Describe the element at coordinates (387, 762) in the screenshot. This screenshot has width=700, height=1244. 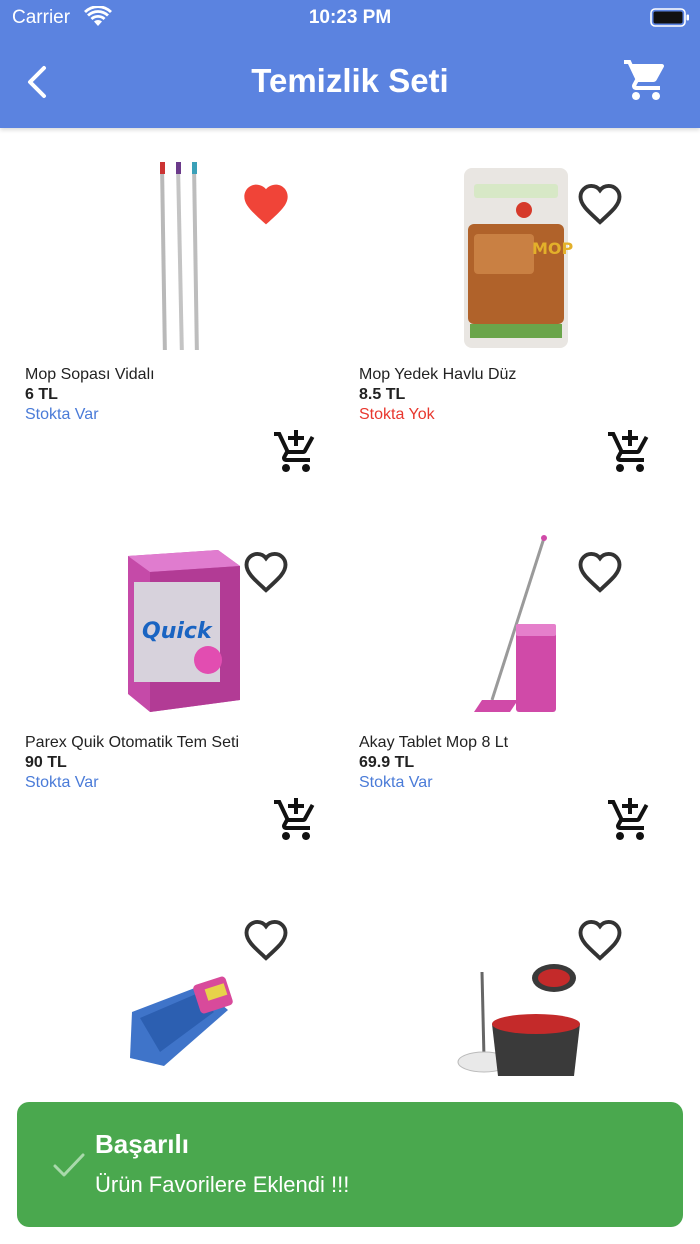
I see `product-price: 69.9 TL` at that location.